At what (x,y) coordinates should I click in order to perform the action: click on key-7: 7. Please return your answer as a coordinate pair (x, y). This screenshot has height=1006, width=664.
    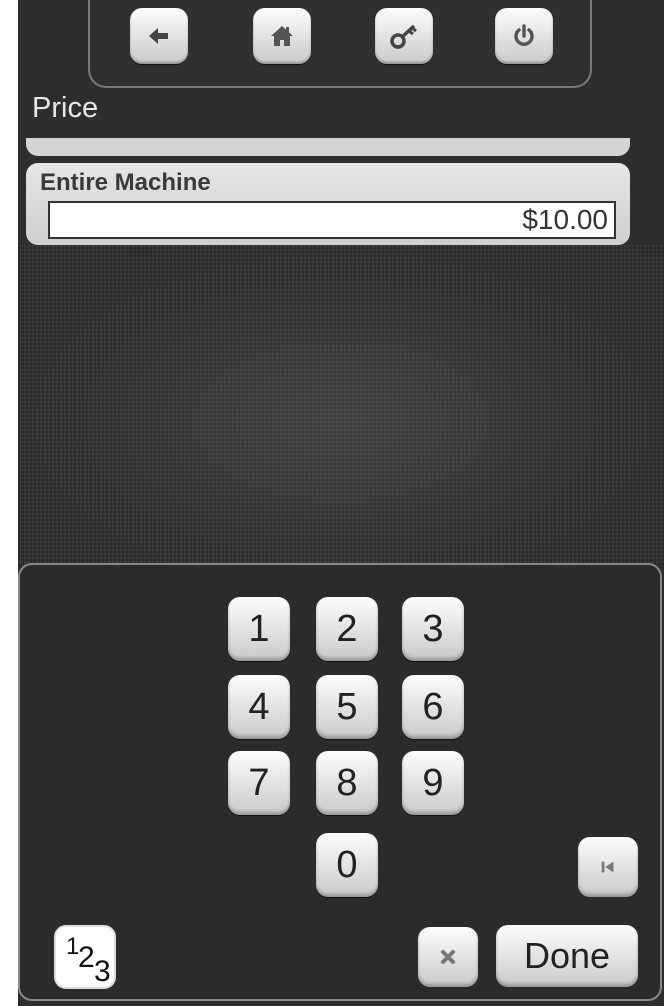
    Looking at the image, I should click on (259, 783).